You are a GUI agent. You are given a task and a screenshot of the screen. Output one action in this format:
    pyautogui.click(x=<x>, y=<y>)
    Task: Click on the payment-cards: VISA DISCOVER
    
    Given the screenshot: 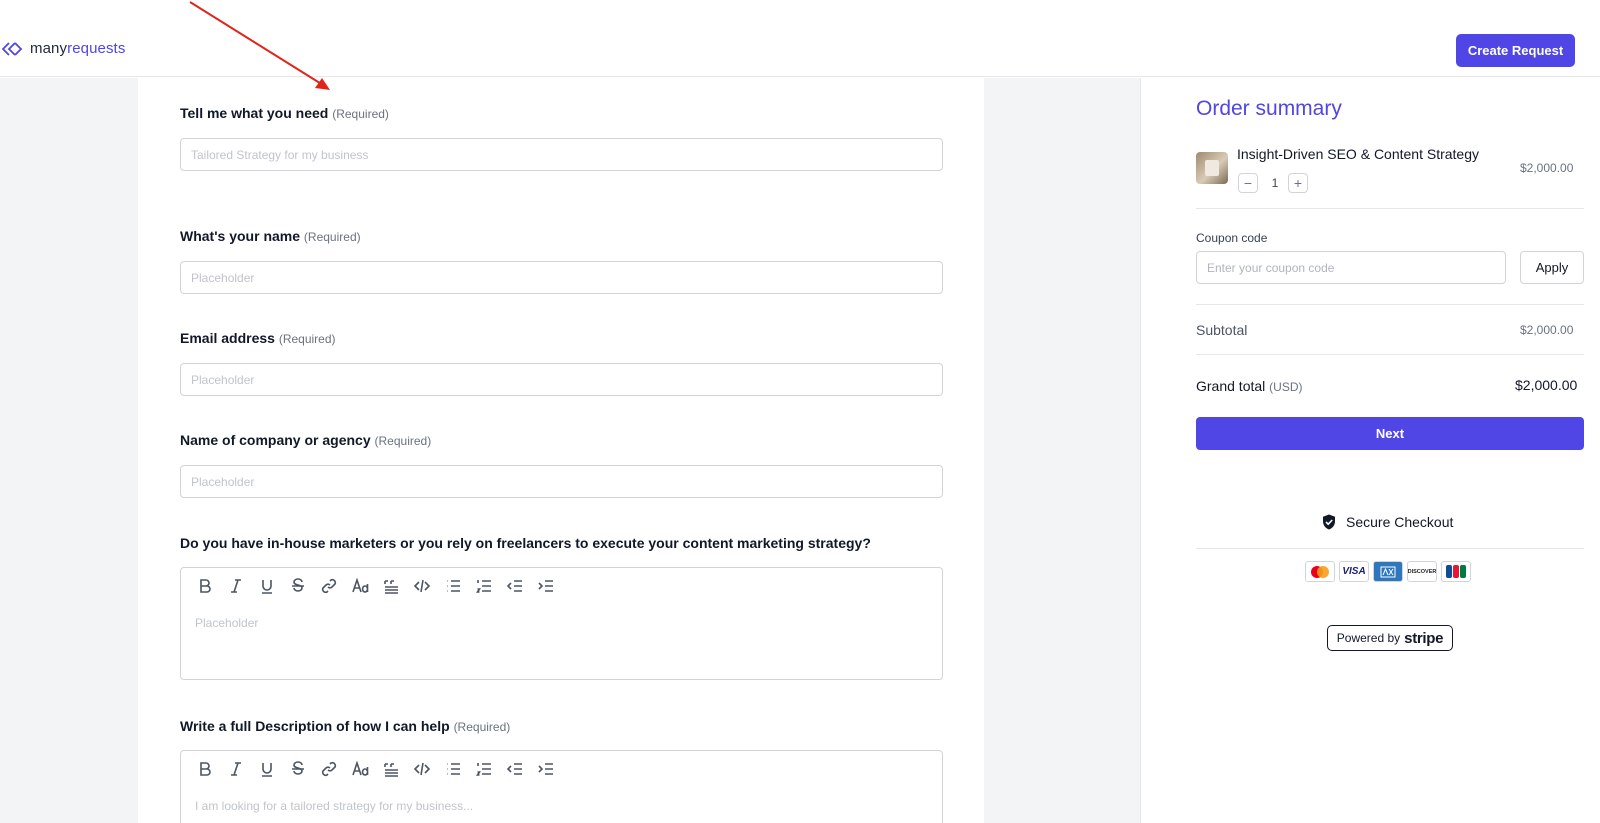 What is the action you would take?
    pyautogui.click(x=1388, y=571)
    